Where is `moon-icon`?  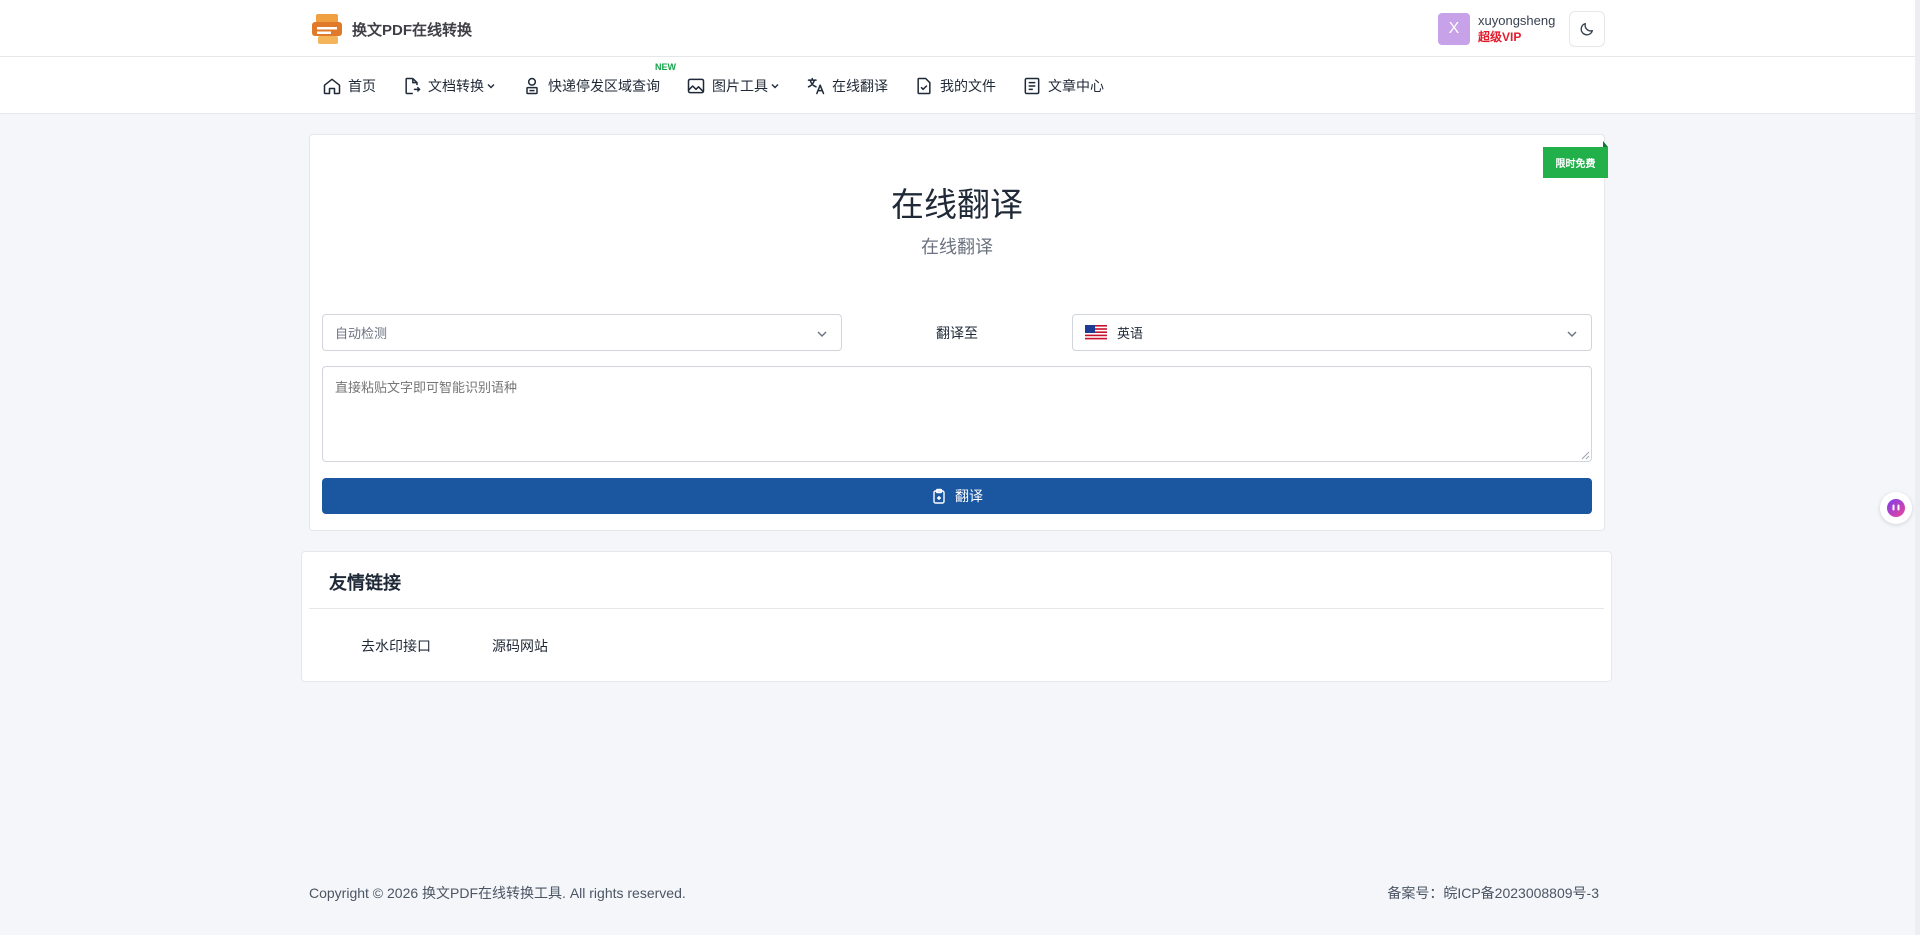
moon-icon is located at coordinates (1586, 29).